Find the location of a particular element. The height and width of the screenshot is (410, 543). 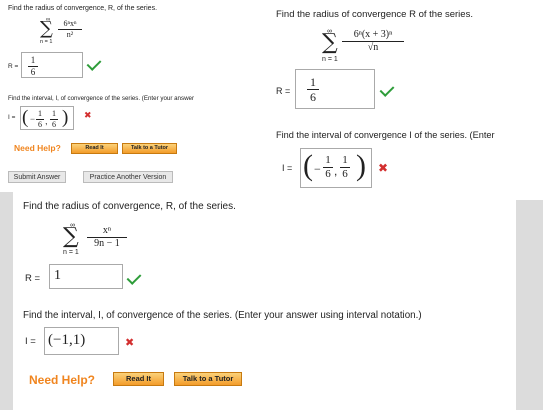

term-denominator: 9n − 1 is located at coordinates (107, 243).